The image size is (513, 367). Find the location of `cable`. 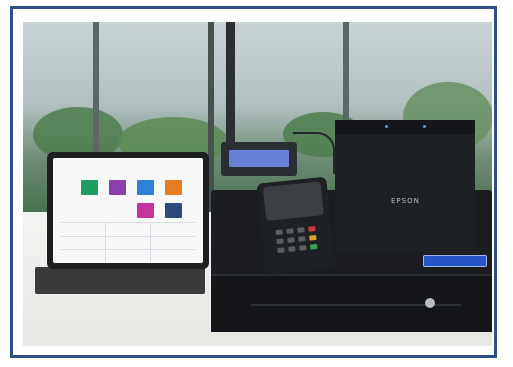

cable is located at coordinates (314, 153).